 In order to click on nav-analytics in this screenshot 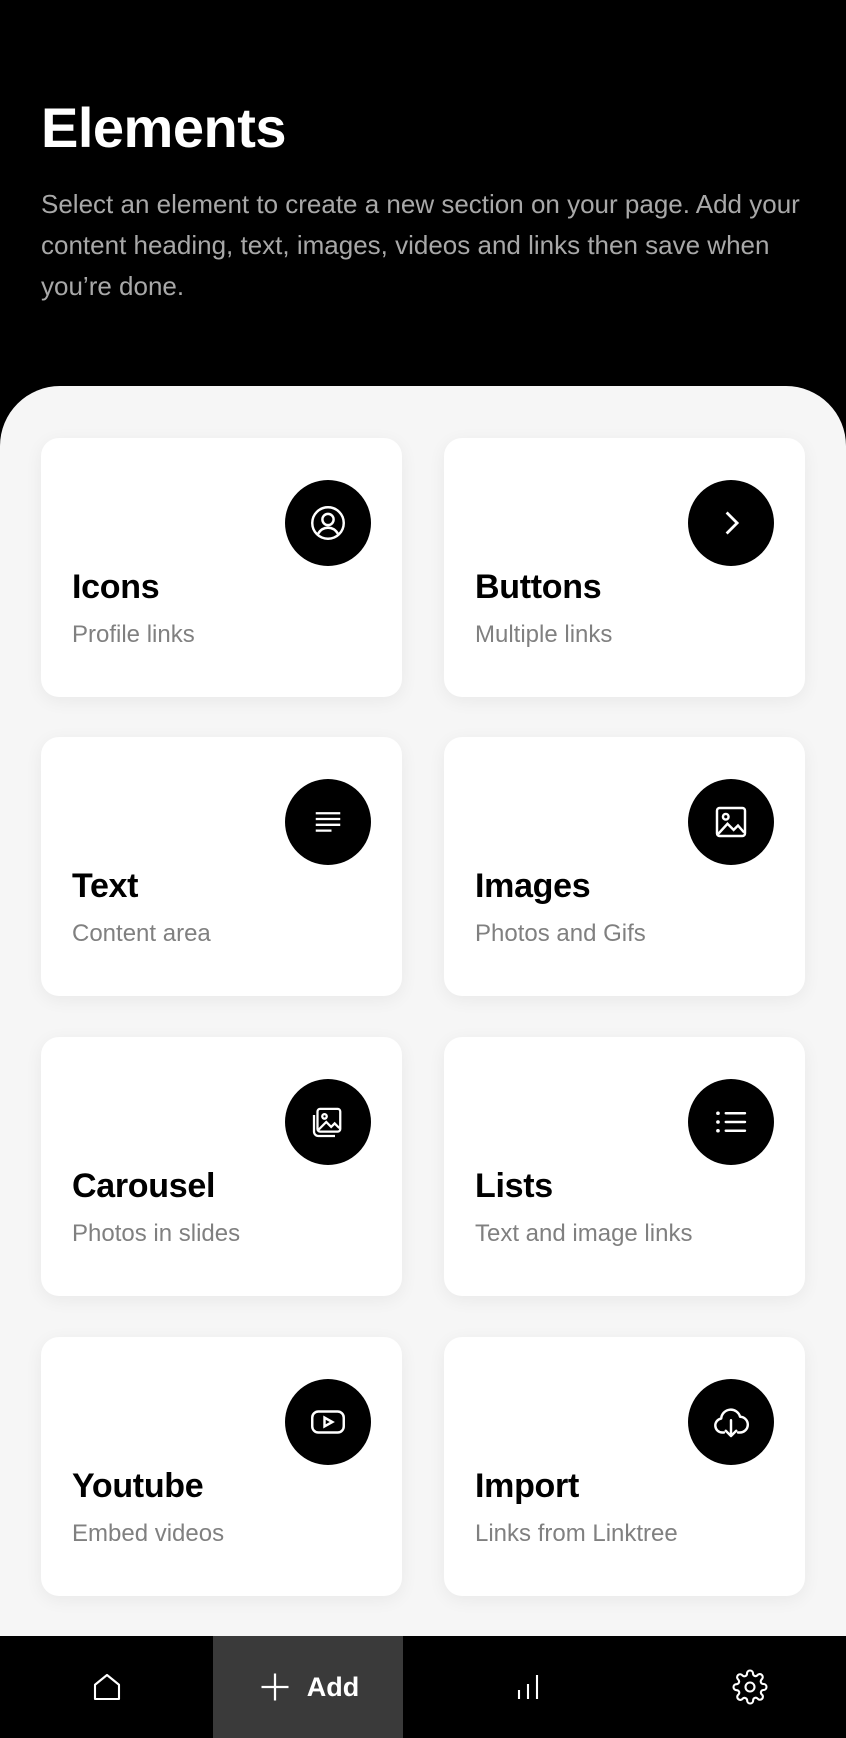, I will do `click(528, 1687)`.